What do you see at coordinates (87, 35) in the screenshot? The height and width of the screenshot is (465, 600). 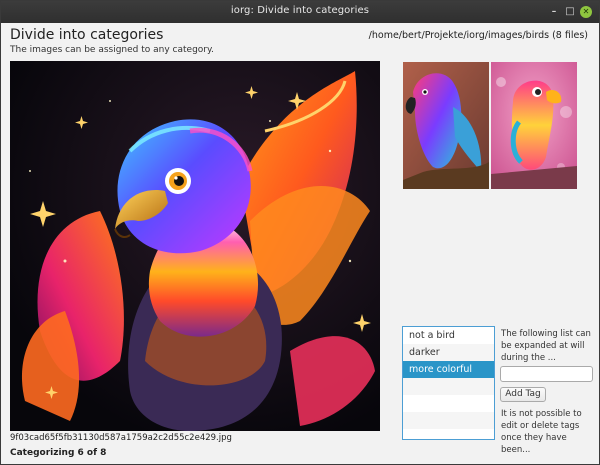 I see `page-title: Divide into categories` at bounding box center [87, 35].